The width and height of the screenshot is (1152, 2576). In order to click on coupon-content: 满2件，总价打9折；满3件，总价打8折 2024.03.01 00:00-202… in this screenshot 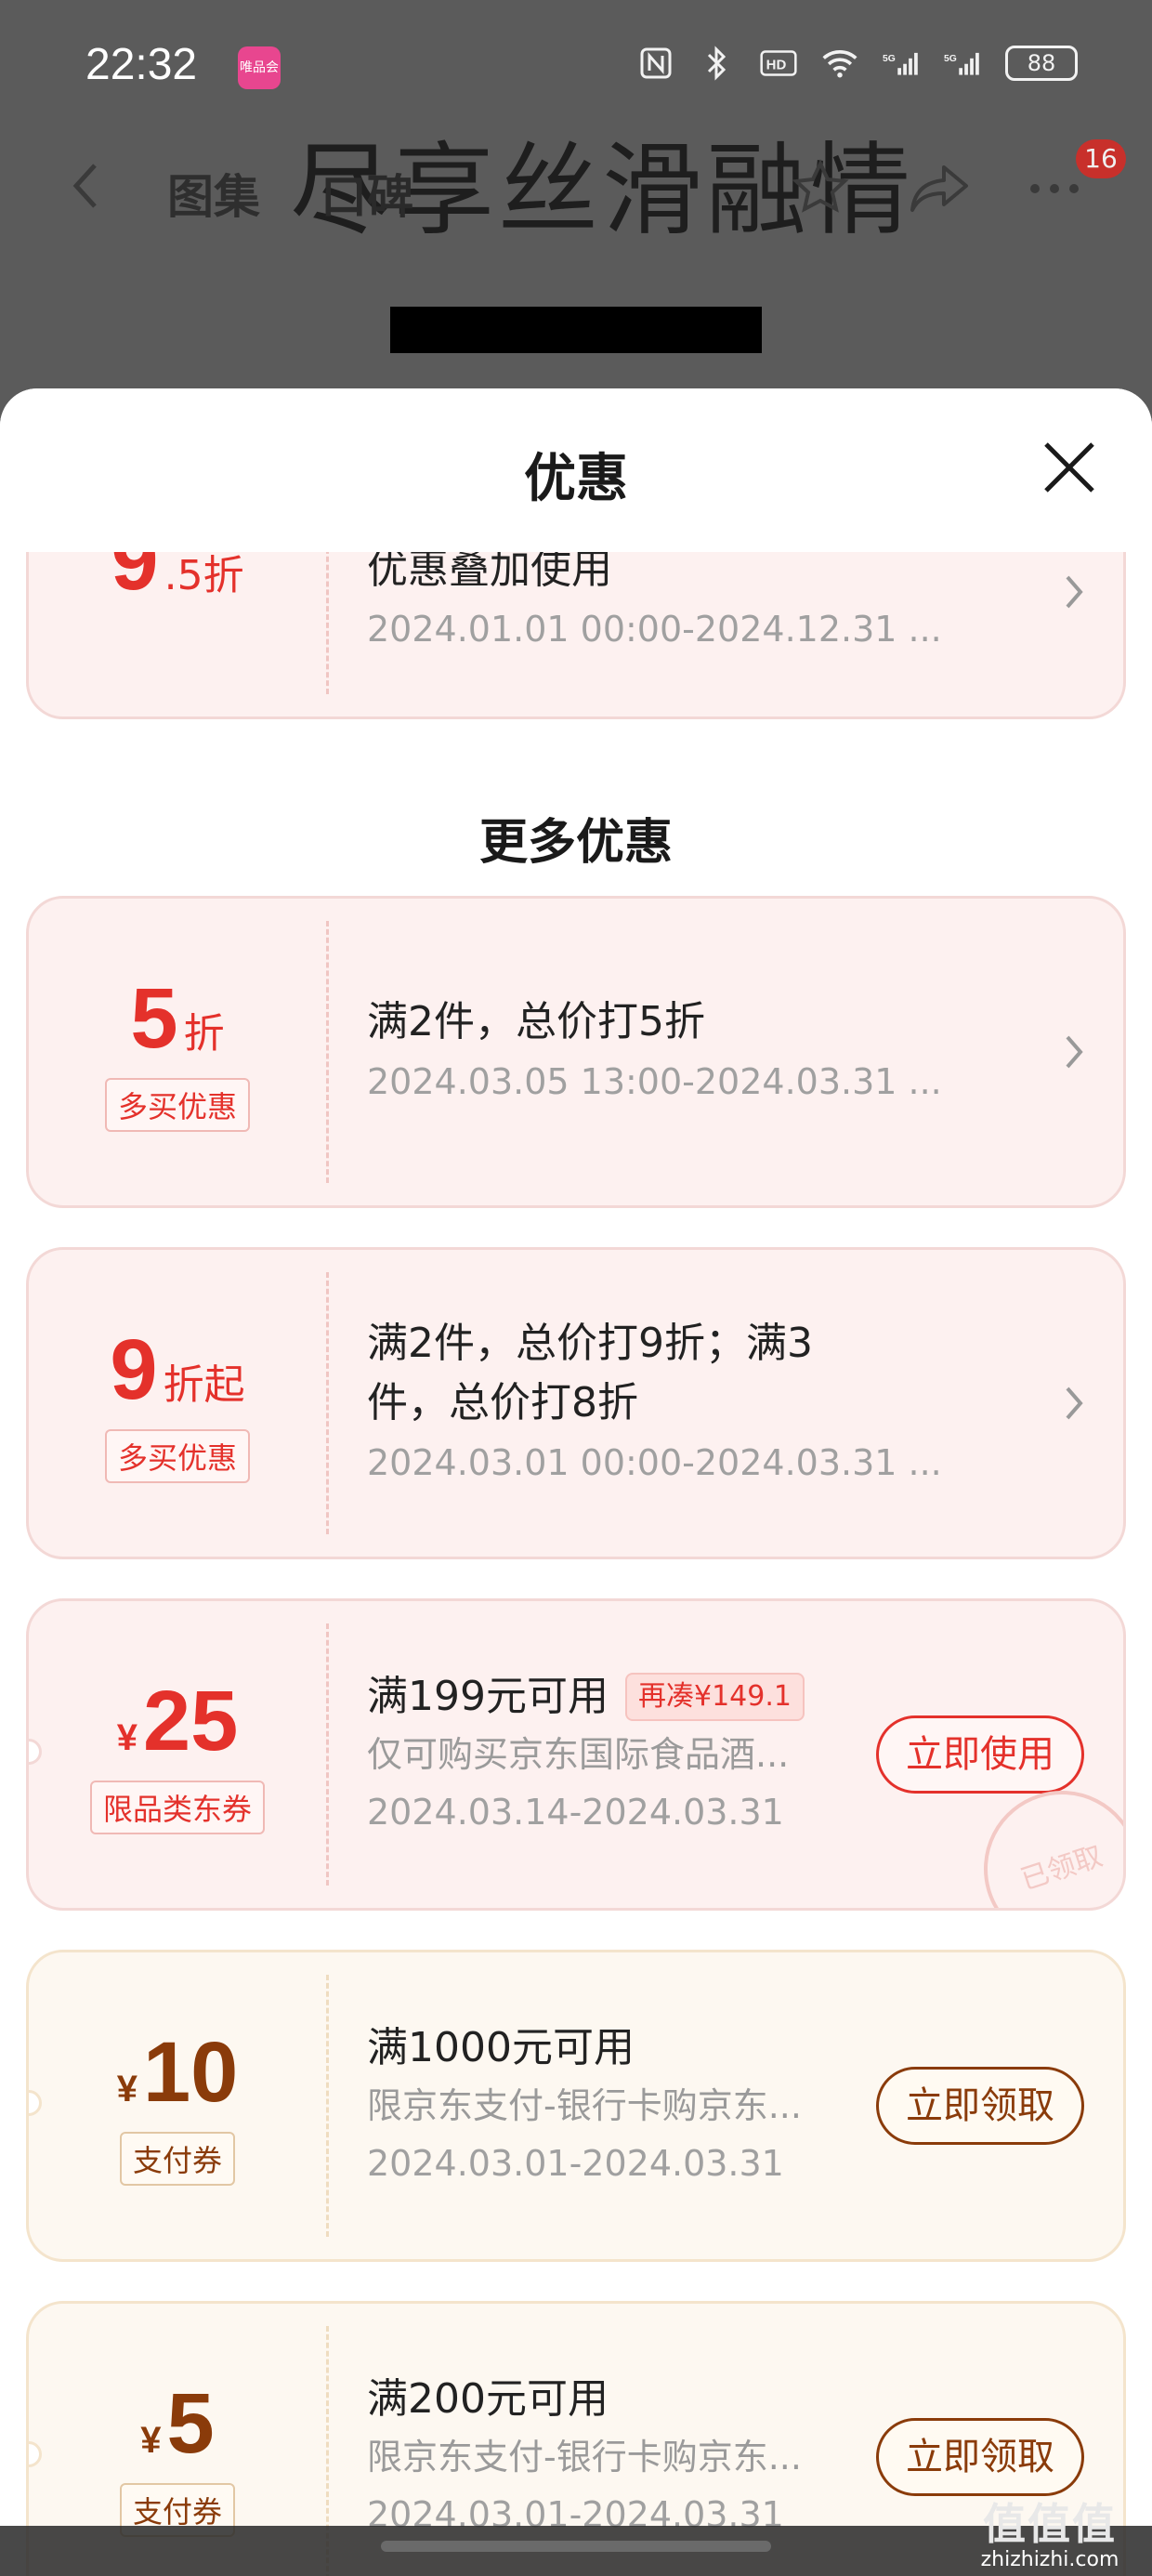, I will do `click(671, 1403)`.